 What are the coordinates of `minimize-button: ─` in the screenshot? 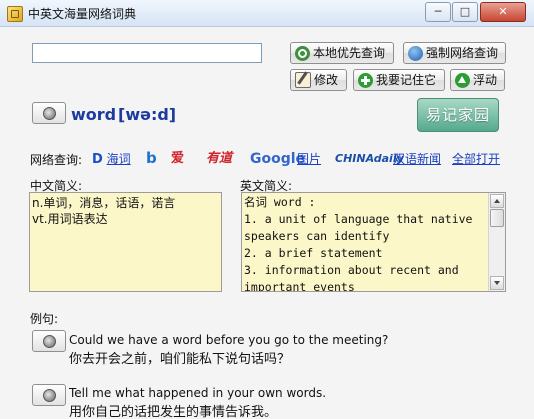 It's located at (438, 12).